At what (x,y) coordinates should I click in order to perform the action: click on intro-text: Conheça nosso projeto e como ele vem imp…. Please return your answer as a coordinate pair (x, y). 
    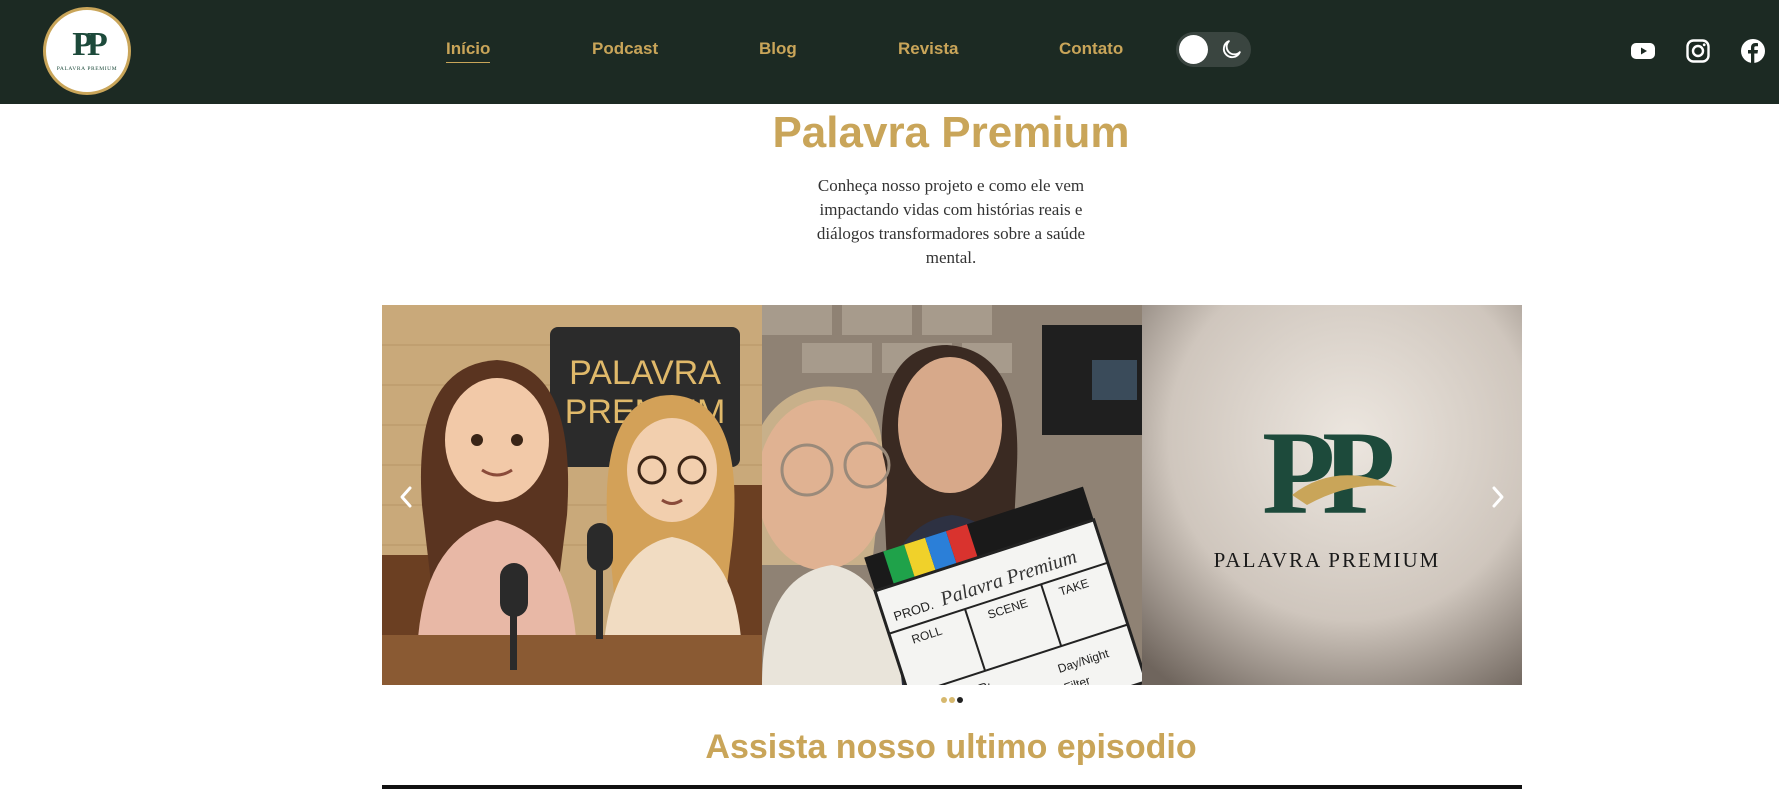
    Looking at the image, I should click on (951, 221).